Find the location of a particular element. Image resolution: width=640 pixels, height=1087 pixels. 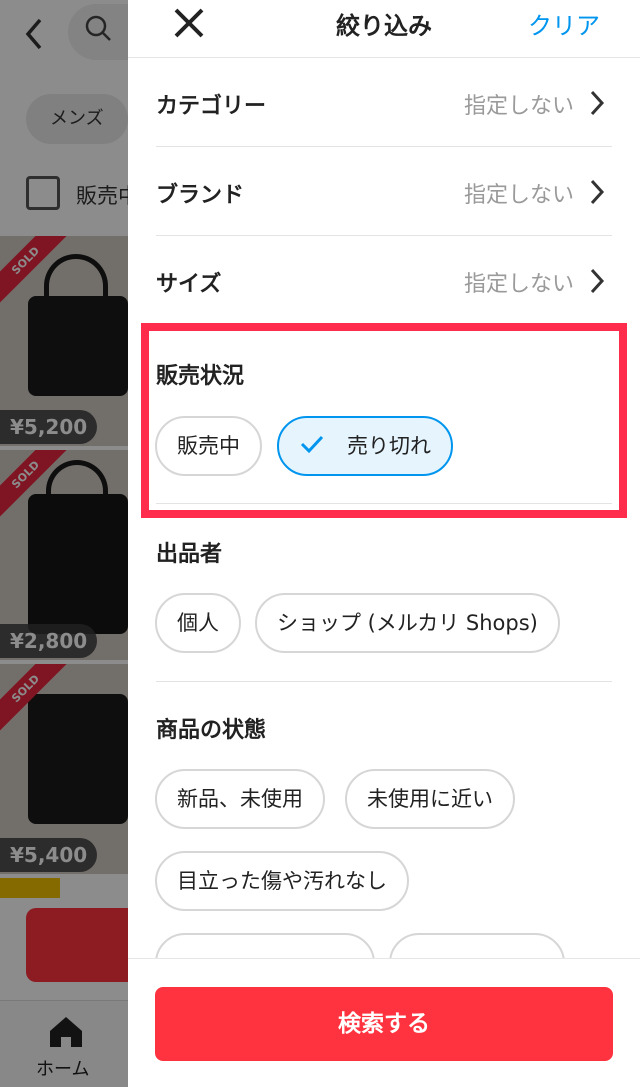

clear-button: クリア is located at coordinates (564, 23).